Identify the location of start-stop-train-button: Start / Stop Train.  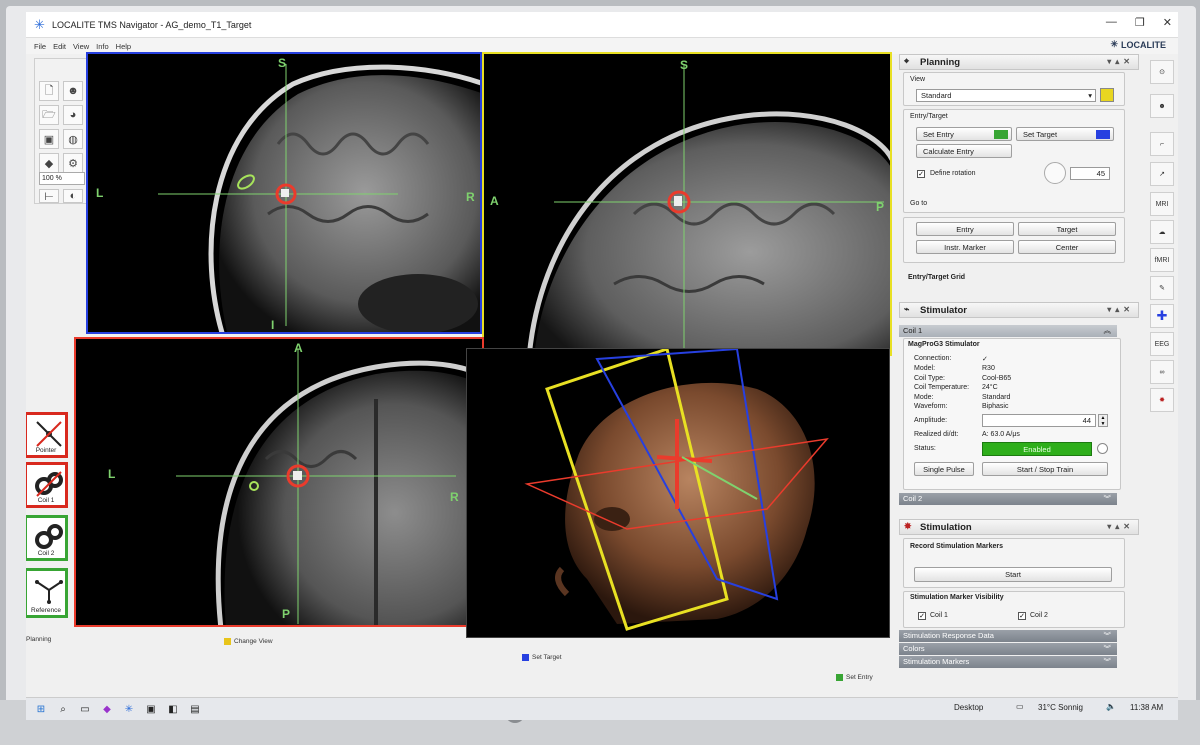
(1045, 469).